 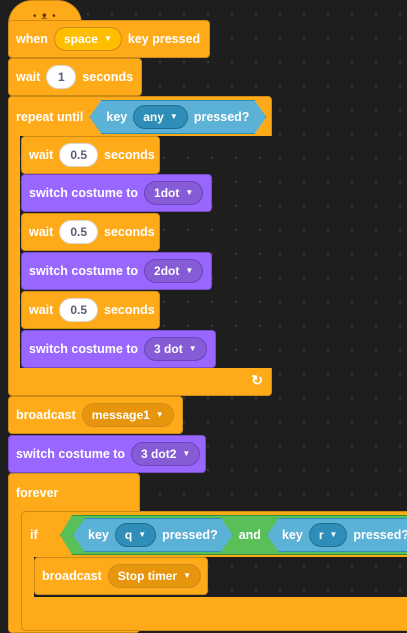 I want to click on switch-costume-block: switch costume to 3 dot ▼, so click(x=118, y=349).